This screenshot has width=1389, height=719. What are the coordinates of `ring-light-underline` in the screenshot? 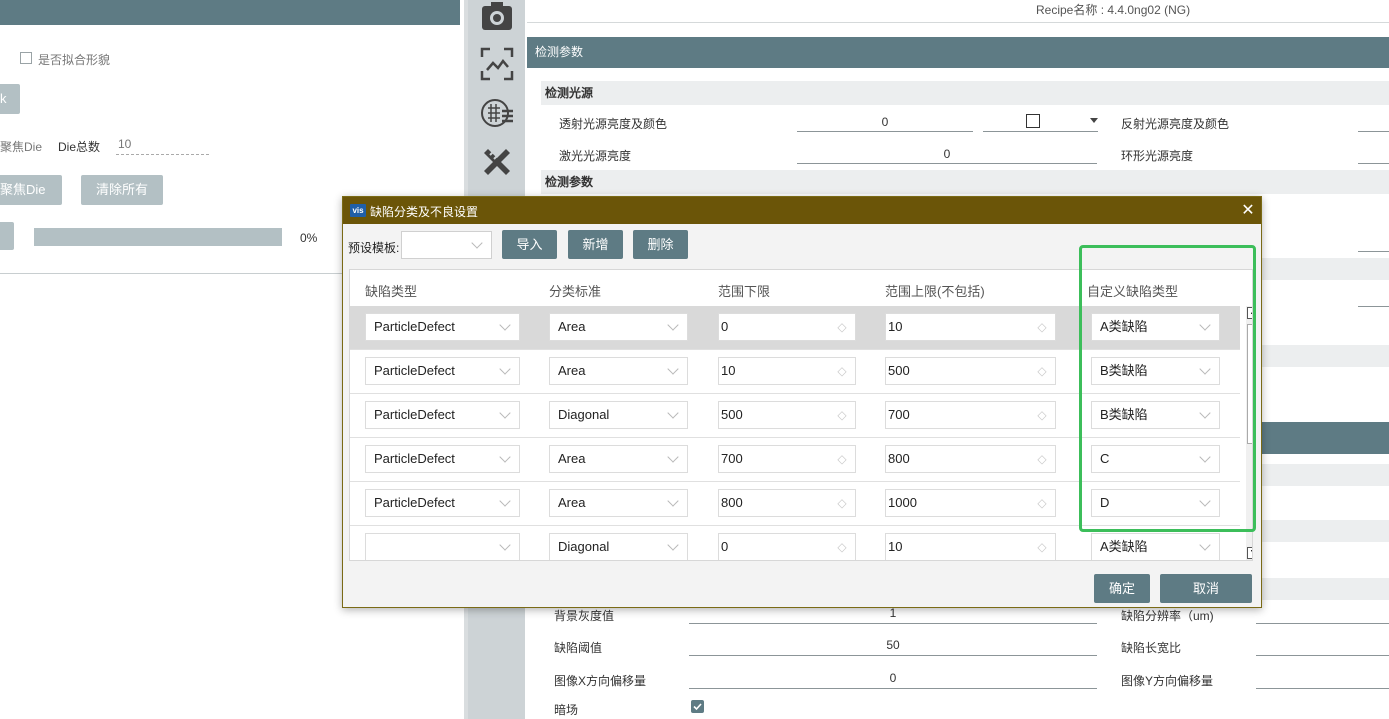 It's located at (1373, 163).